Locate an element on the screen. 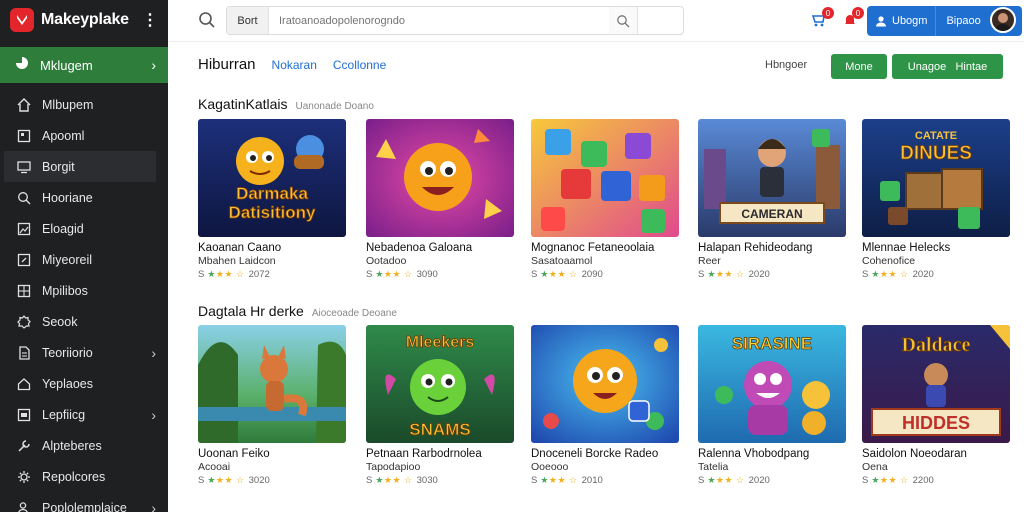 The height and width of the screenshot is (512, 1024). game-card: Nebadenoa Galoana Ootadoo S ★★★ ☆ 3090 is located at coordinates (440, 199).